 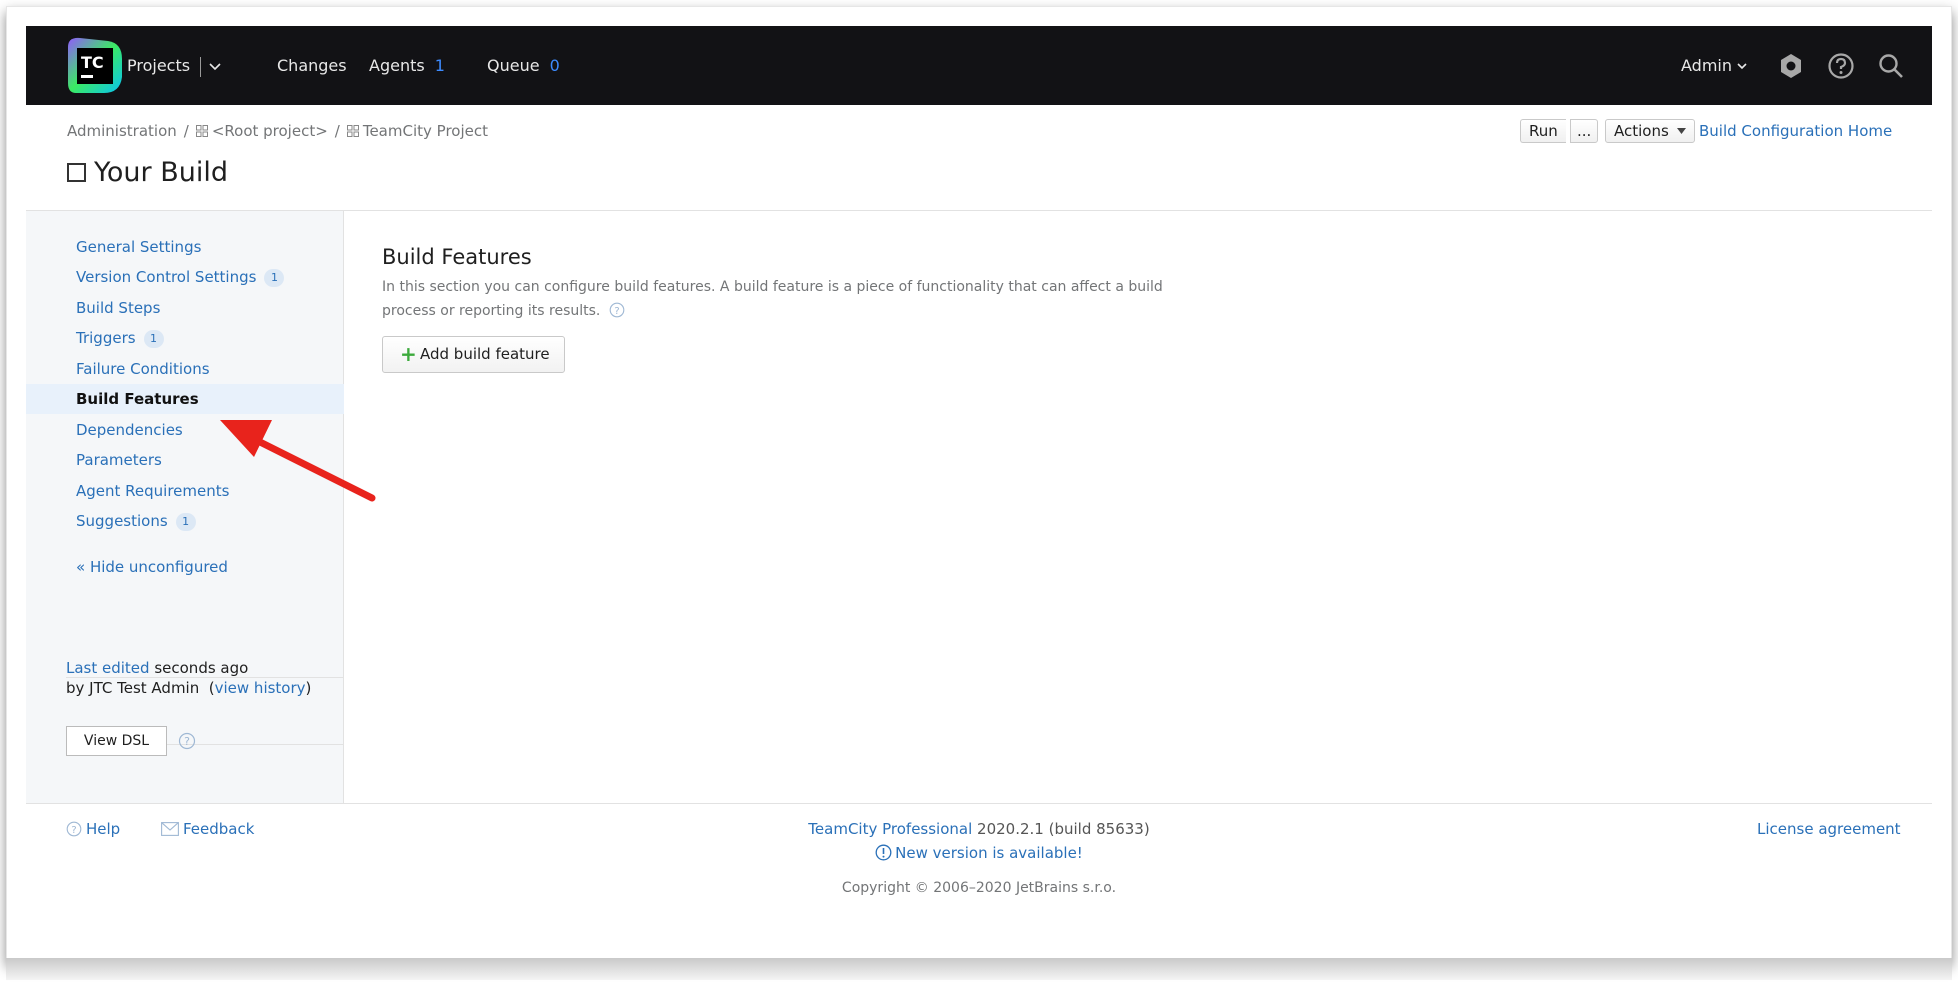 What do you see at coordinates (133, 688) in the screenshot?
I see `edited-by: by JTC Test Admin` at bounding box center [133, 688].